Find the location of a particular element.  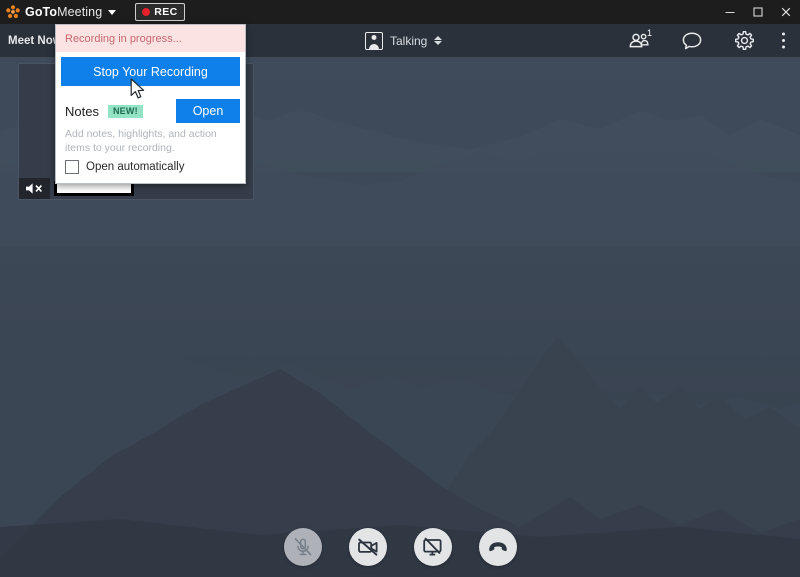

toolbar-actions: 1 is located at coordinates (705, 40).